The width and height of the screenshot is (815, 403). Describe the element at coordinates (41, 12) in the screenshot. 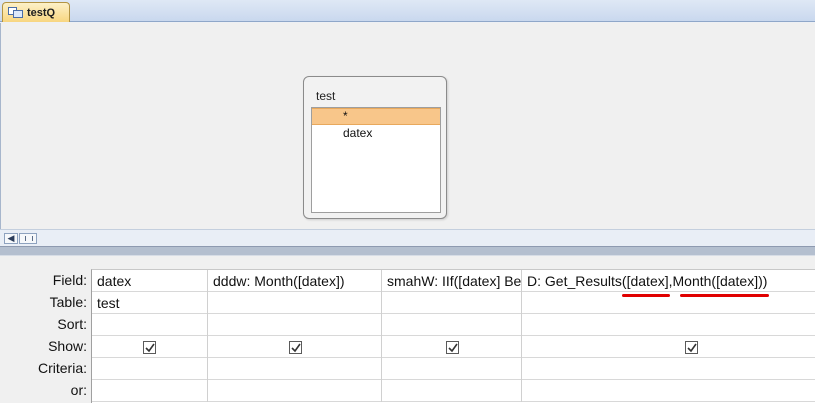

I see `tab-label: testQ` at that location.